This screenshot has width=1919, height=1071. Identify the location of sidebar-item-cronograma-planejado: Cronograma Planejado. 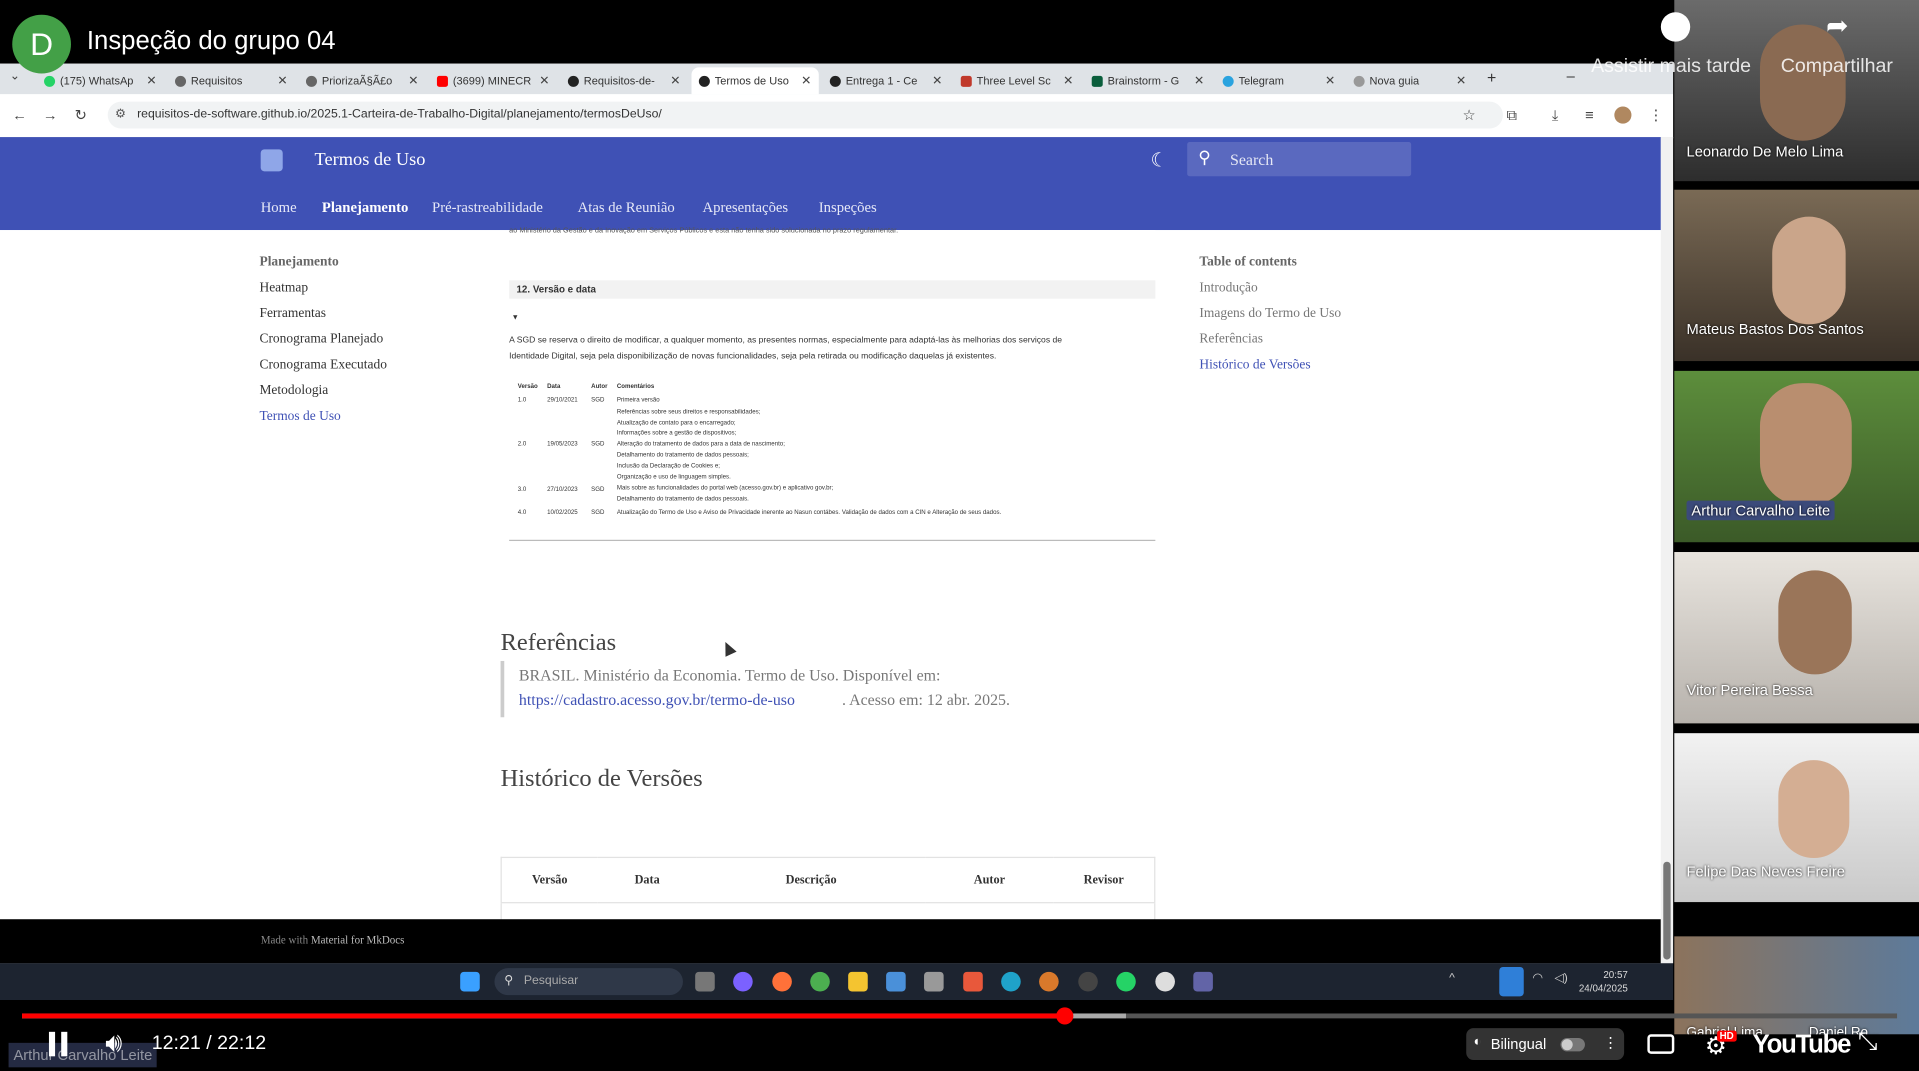
(321, 339).